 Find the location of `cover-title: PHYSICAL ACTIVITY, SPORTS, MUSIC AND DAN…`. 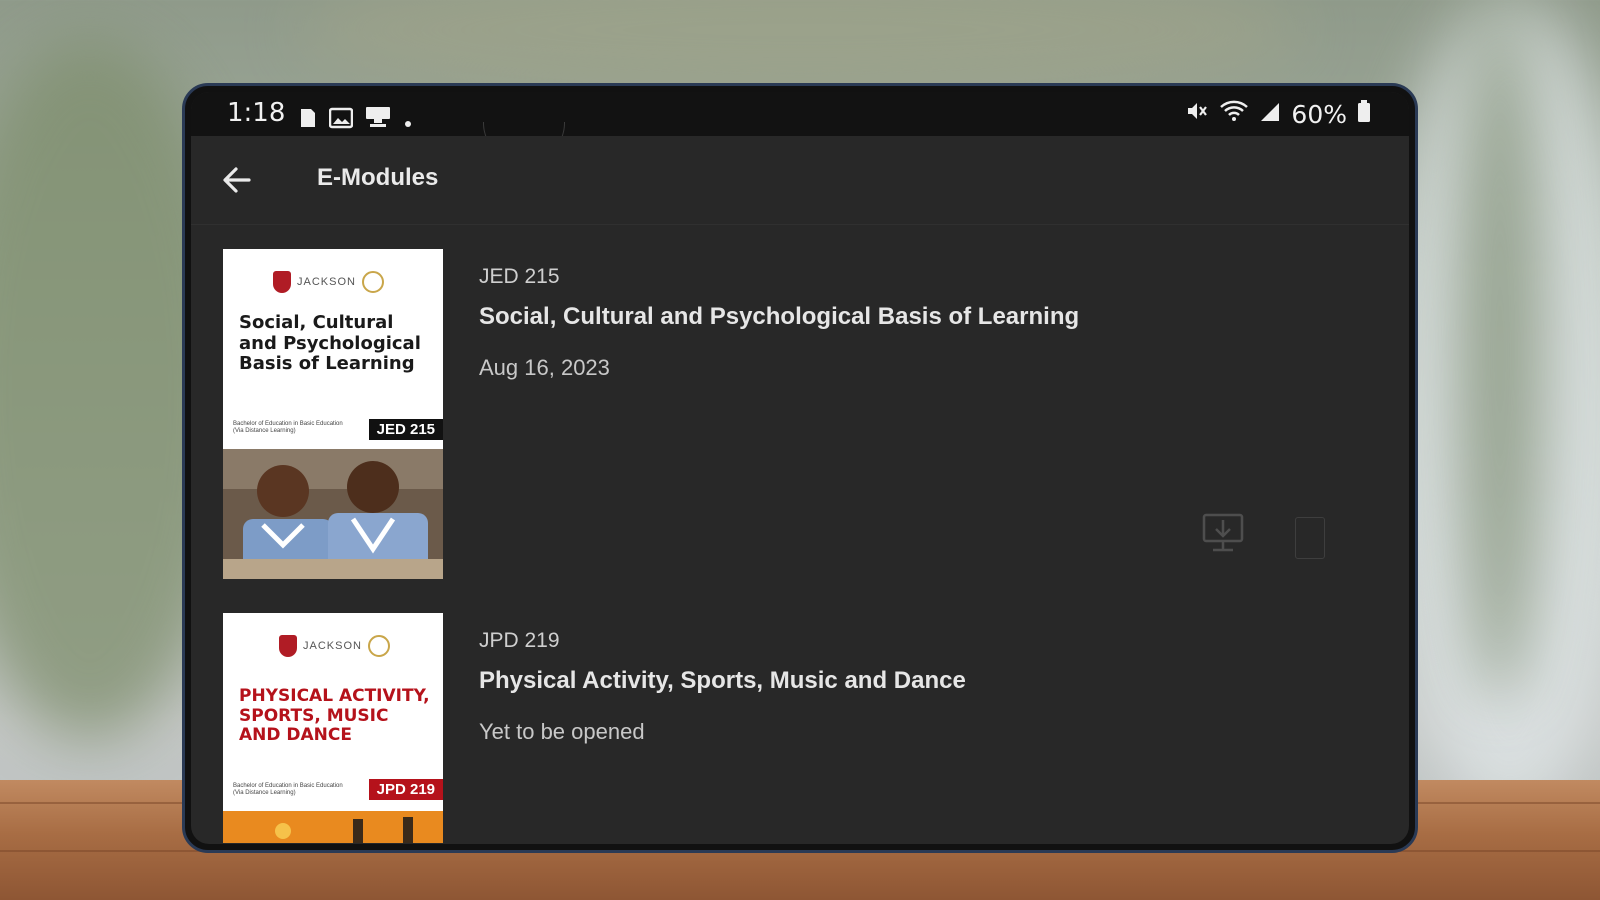

cover-title: PHYSICAL ACTIVITY, SPORTS, MUSIC AND DAN… is located at coordinates (334, 716).